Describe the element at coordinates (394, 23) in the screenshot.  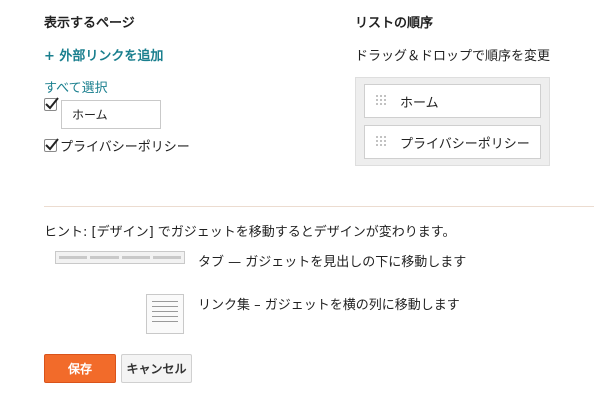
I see `order-heading: リストの順序` at that location.